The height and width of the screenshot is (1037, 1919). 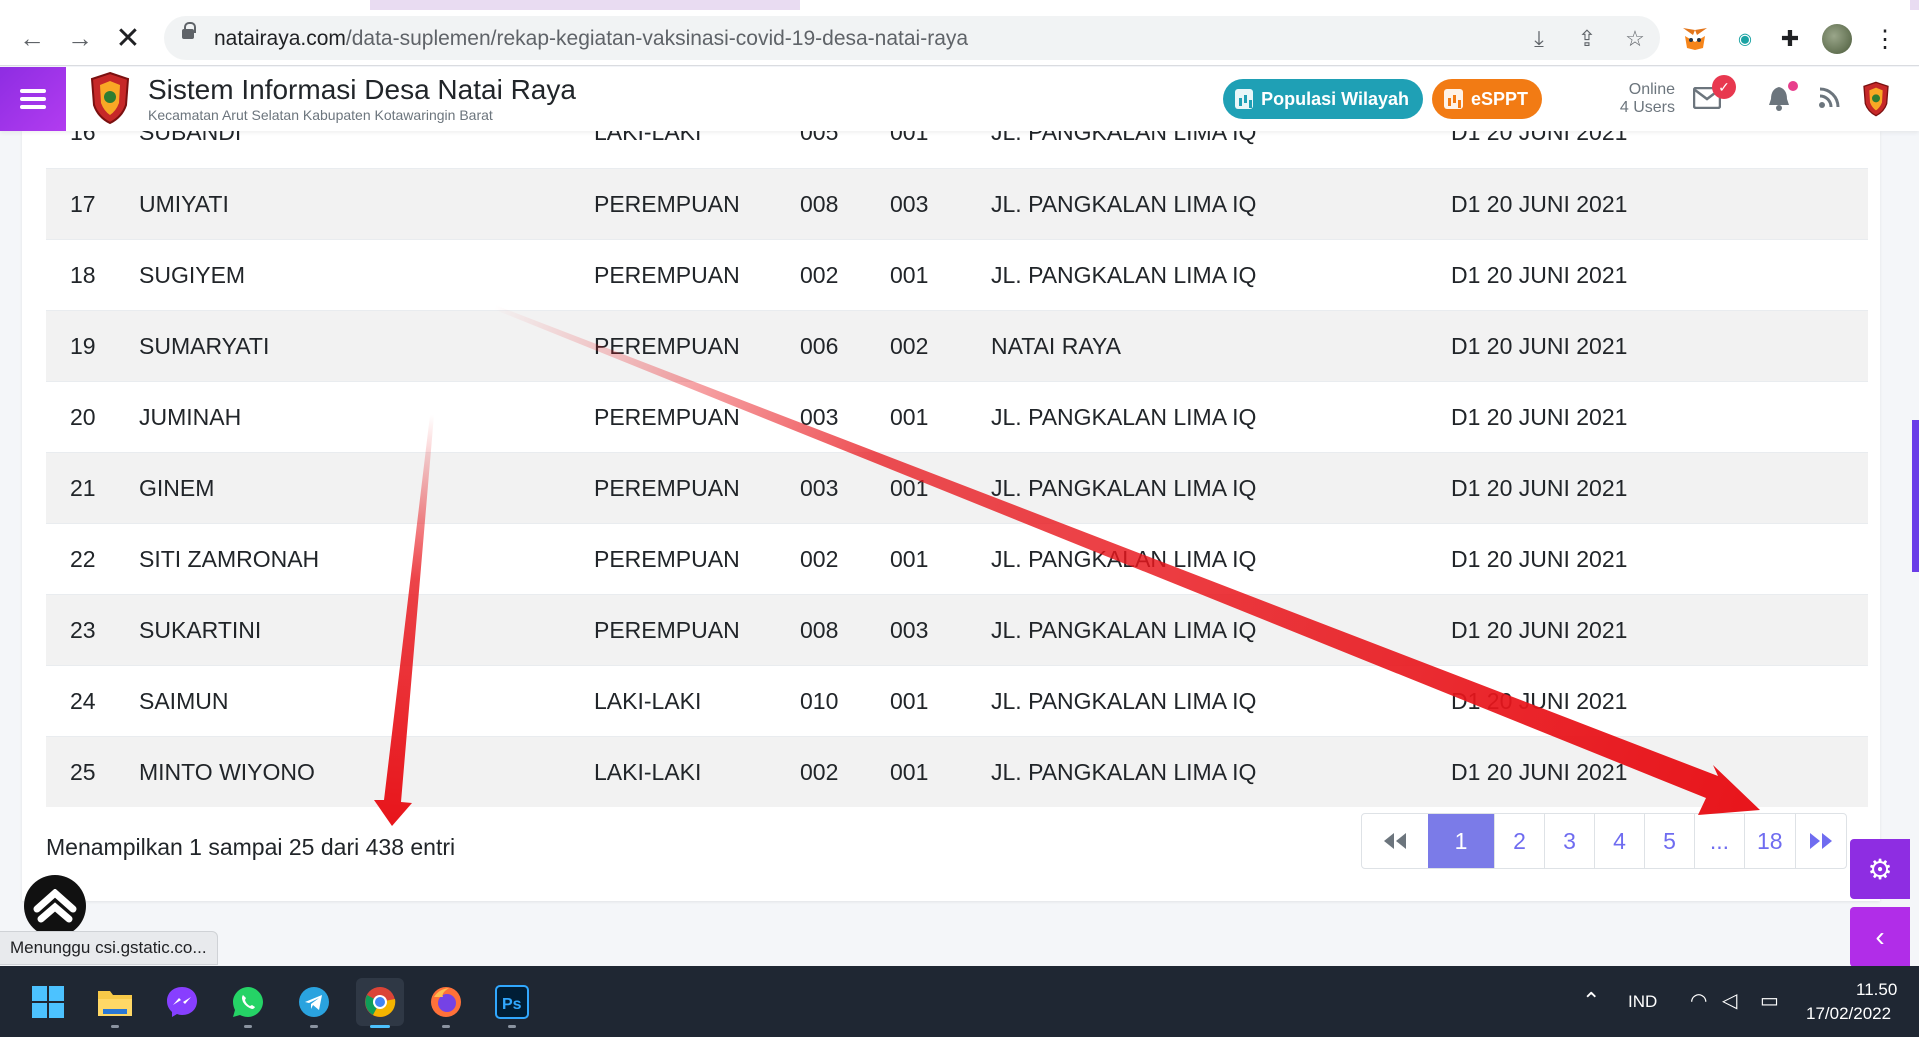 I want to click on table-cell-name: SAIMUN, so click(x=184, y=701).